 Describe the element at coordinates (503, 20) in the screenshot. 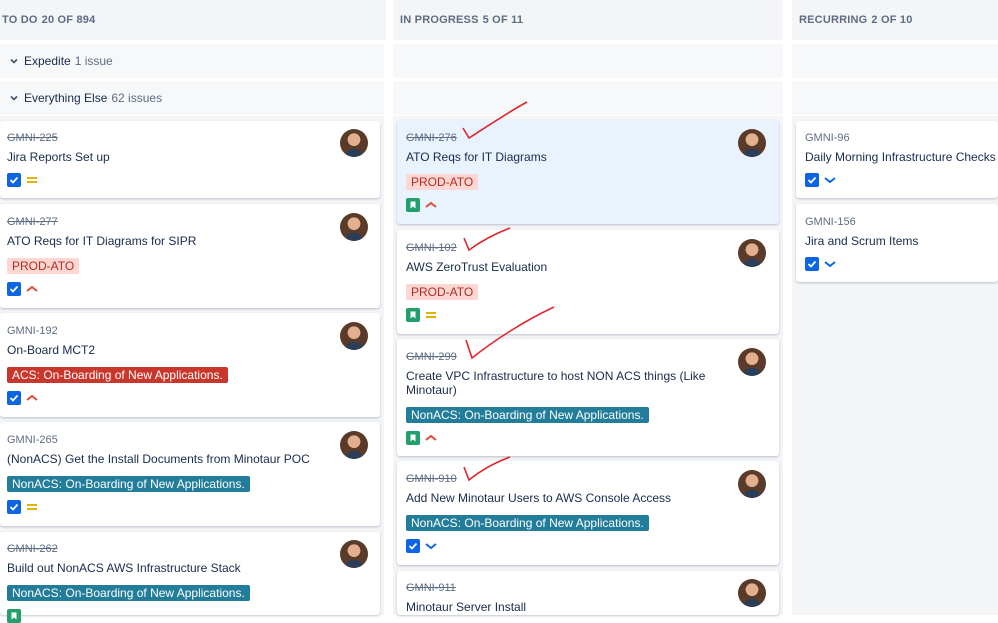

I see `column-count: 5 OF 11` at that location.